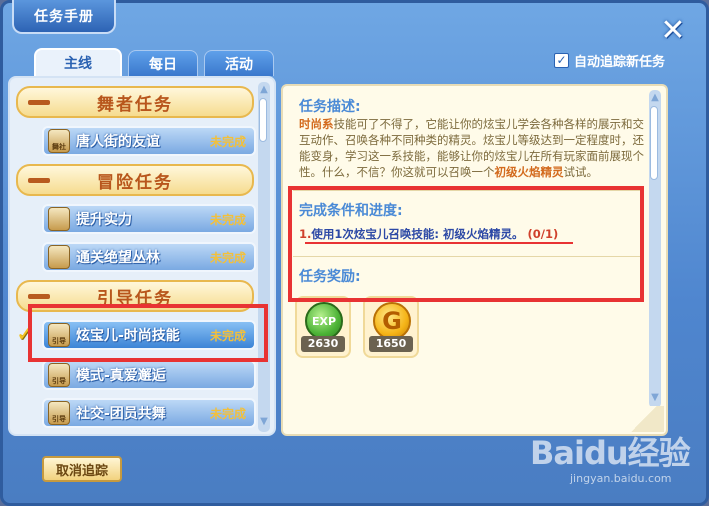 The height and width of the screenshot is (506, 709). I want to click on dancer-badge-icon: 舞社, so click(59, 141).